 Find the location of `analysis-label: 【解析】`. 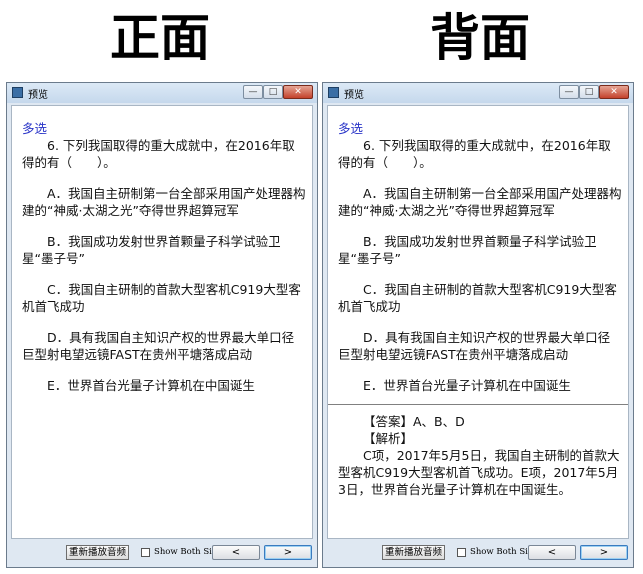

analysis-label: 【解析】 is located at coordinates (388, 438).